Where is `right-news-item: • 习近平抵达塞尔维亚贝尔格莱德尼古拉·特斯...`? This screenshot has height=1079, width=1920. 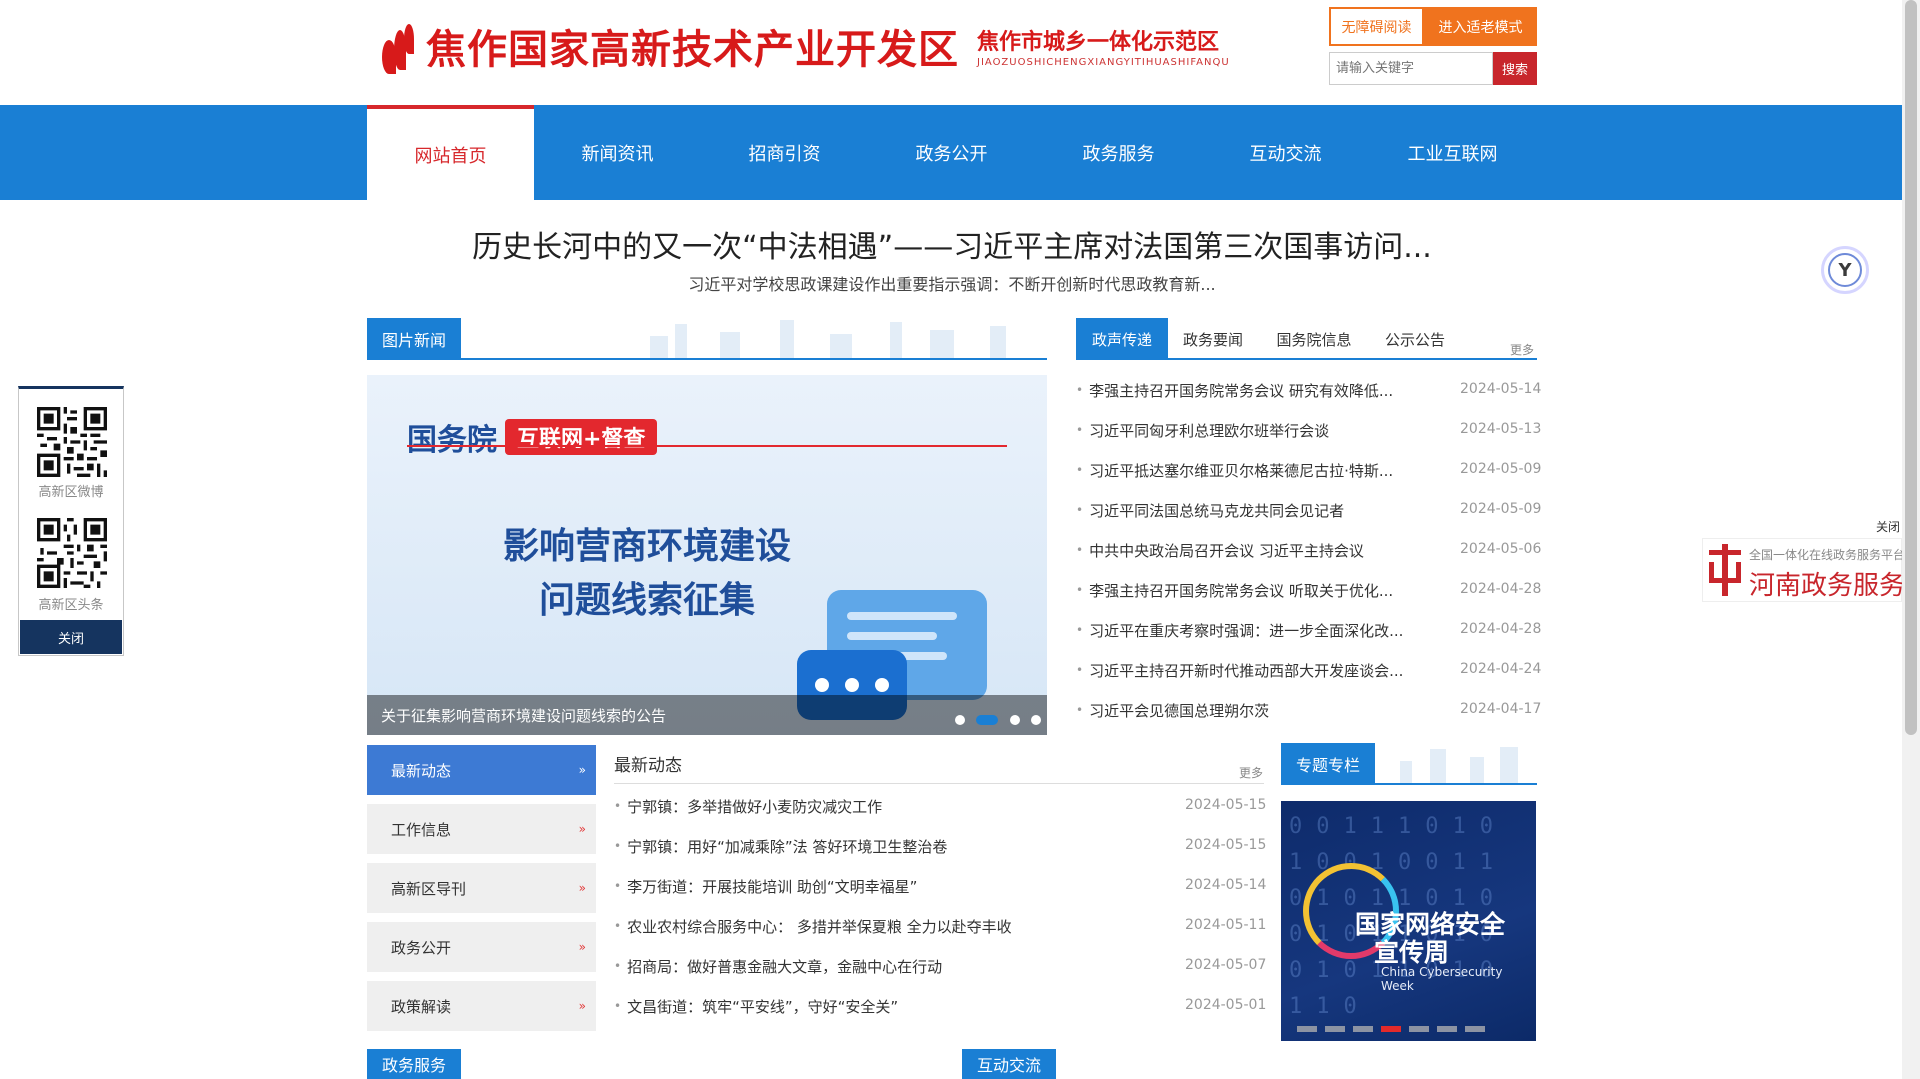 right-news-item: • 习近平抵达塞尔维亚贝尔格莱德尼古拉·特斯... is located at coordinates (1248, 470).